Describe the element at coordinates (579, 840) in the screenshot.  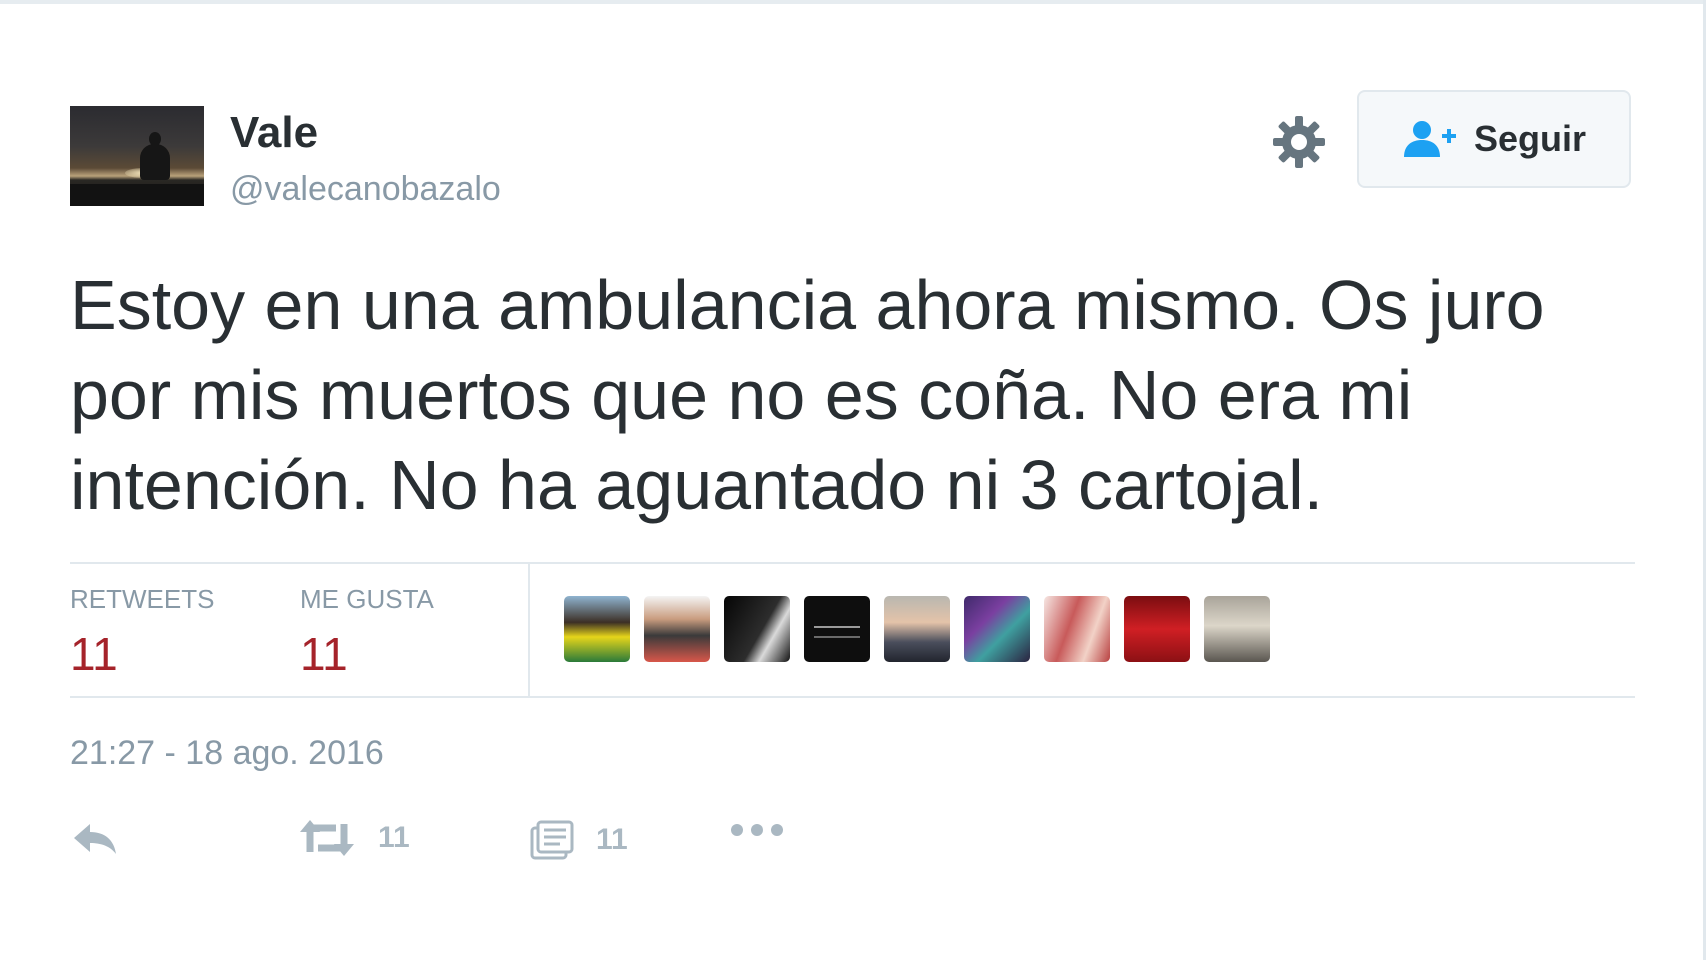
I see `like-button: 11` at that location.